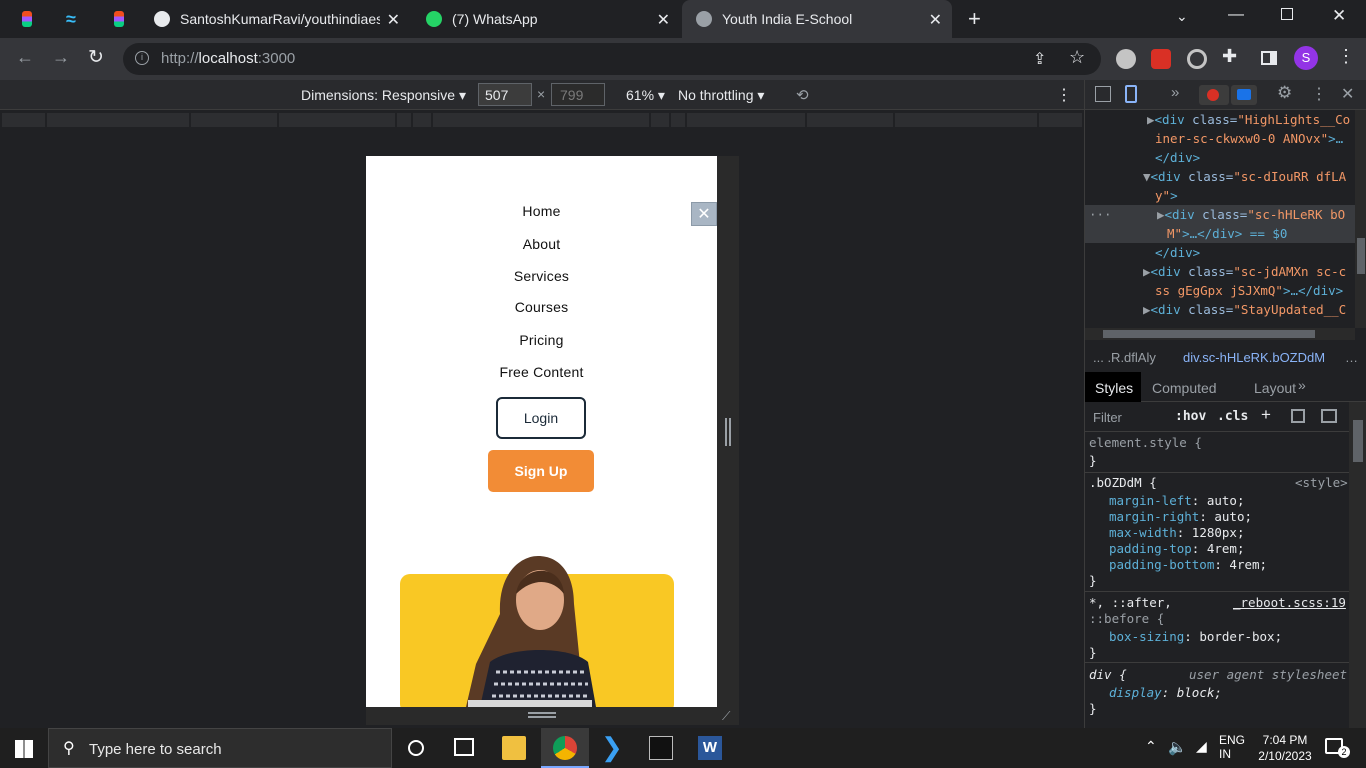 This screenshot has width=1366, height=768. What do you see at coordinates (802, 95) in the screenshot?
I see `rotate-icon: ⟲` at bounding box center [802, 95].